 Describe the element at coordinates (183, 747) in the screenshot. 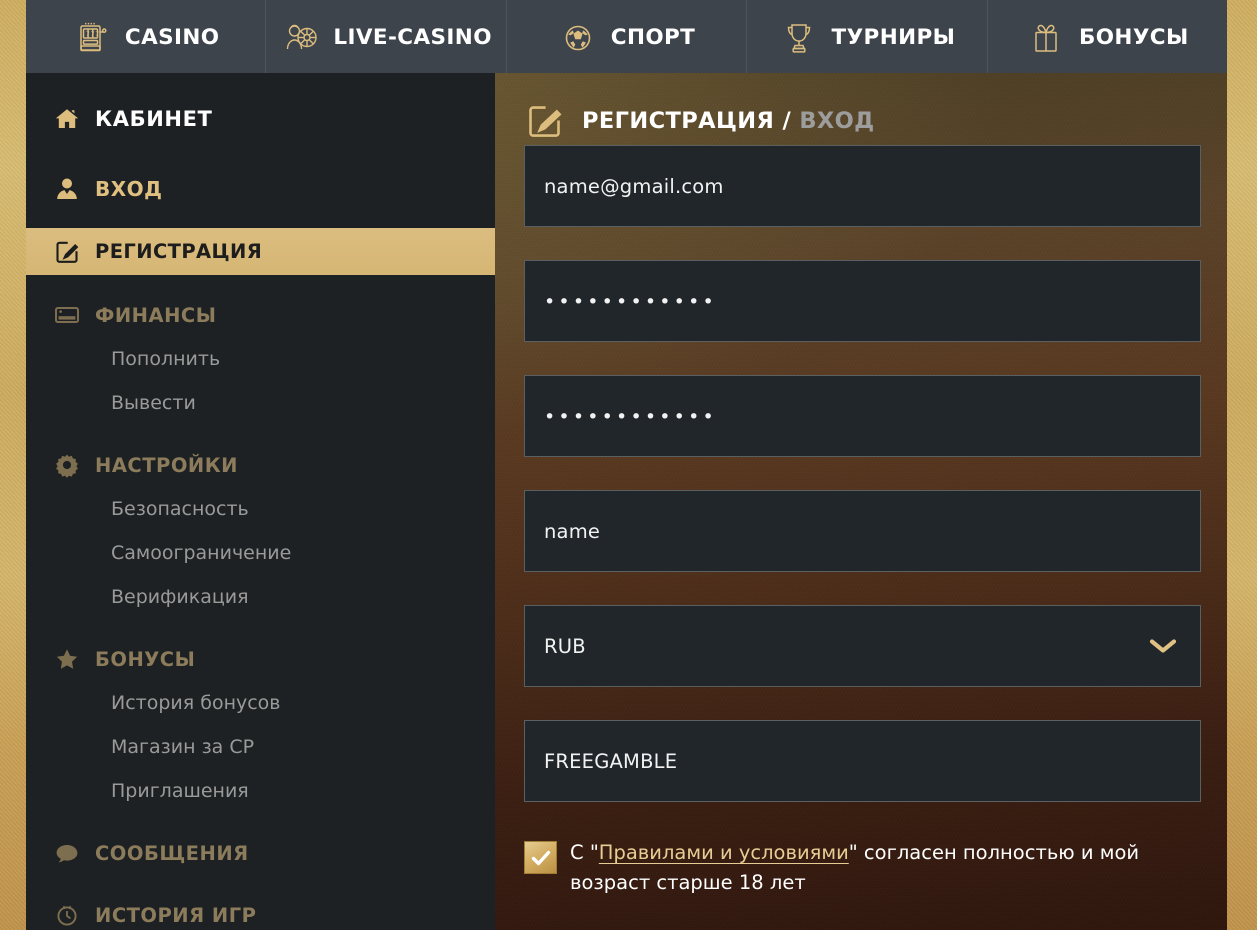

I see `sidebar-sublabel-shop: Магазин за СР` at that location.